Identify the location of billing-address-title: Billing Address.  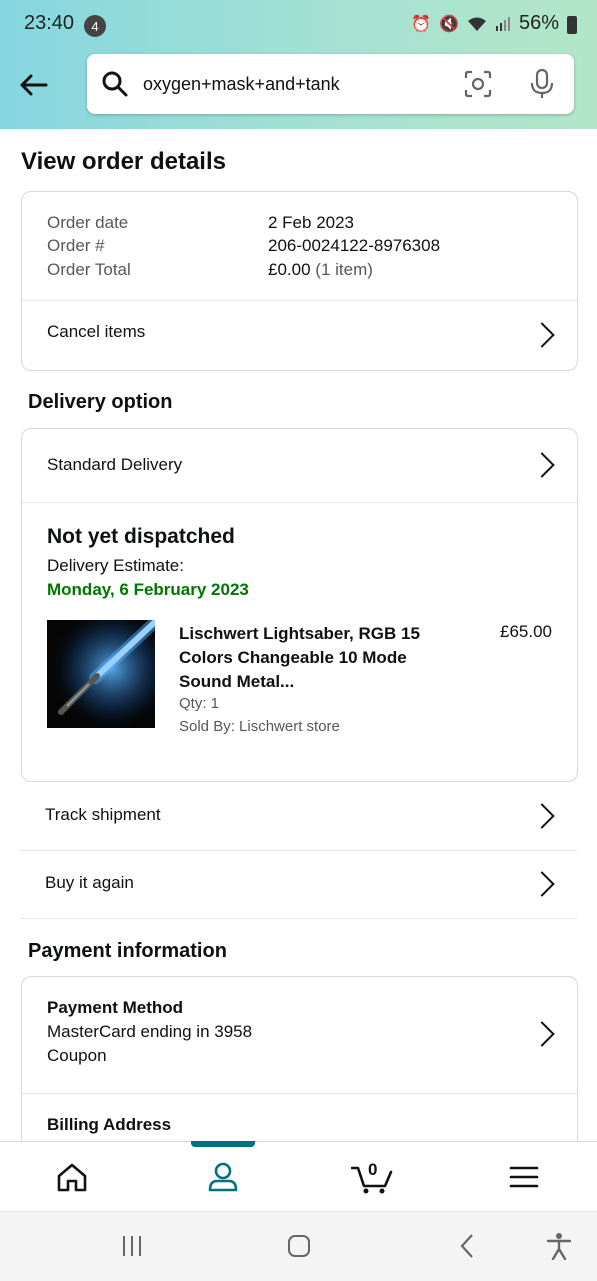
(109, 1124).